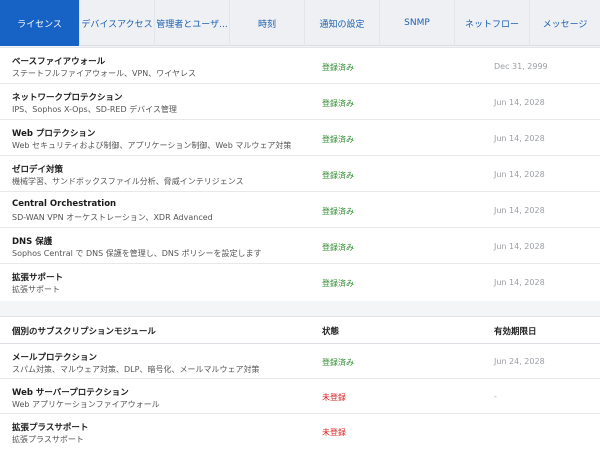 This screenshot has width=600, height=450. I want to click on license-desc: ステートフルファイアウォール、VPN、ワイヤレス, so click(104, 73).